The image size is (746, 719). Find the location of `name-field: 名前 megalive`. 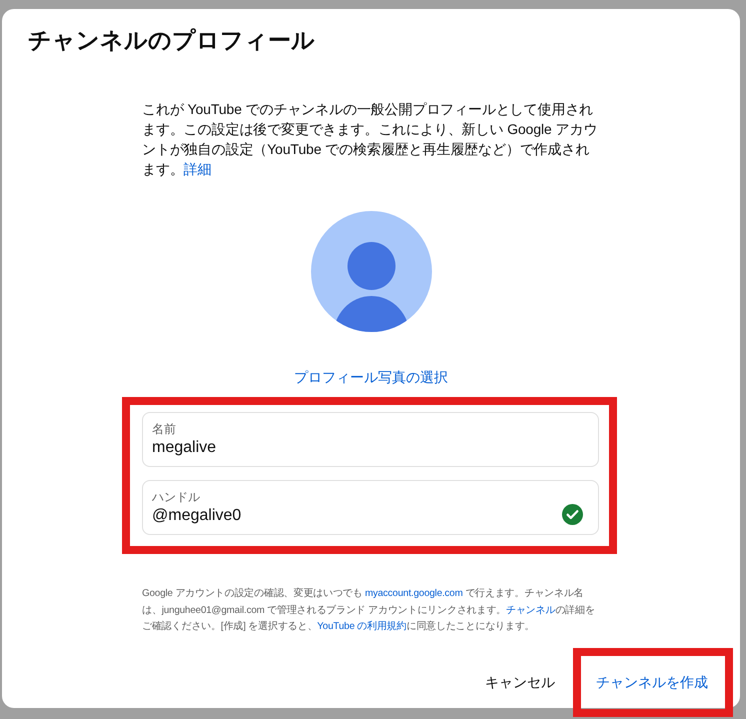

name-field: 名前 megalive is located at coordinates (370, 439).